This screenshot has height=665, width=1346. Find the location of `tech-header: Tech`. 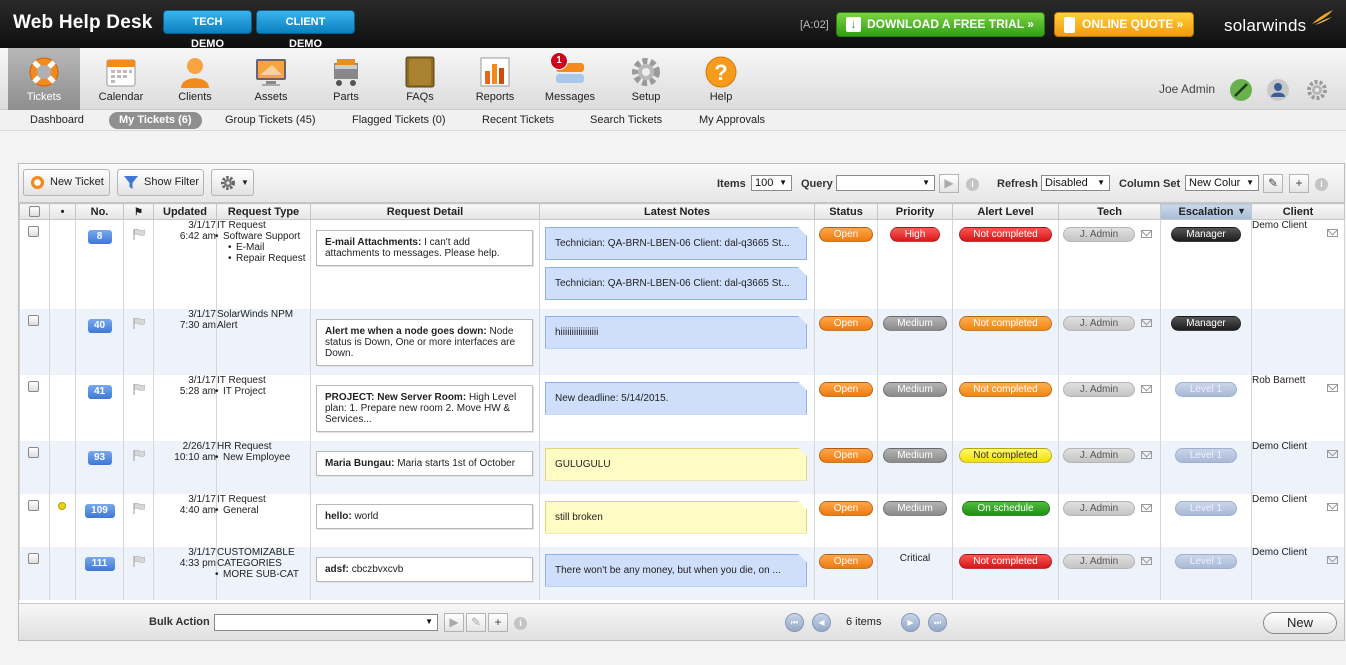

tech-header: Tech is located at coordinates (1109, 211).